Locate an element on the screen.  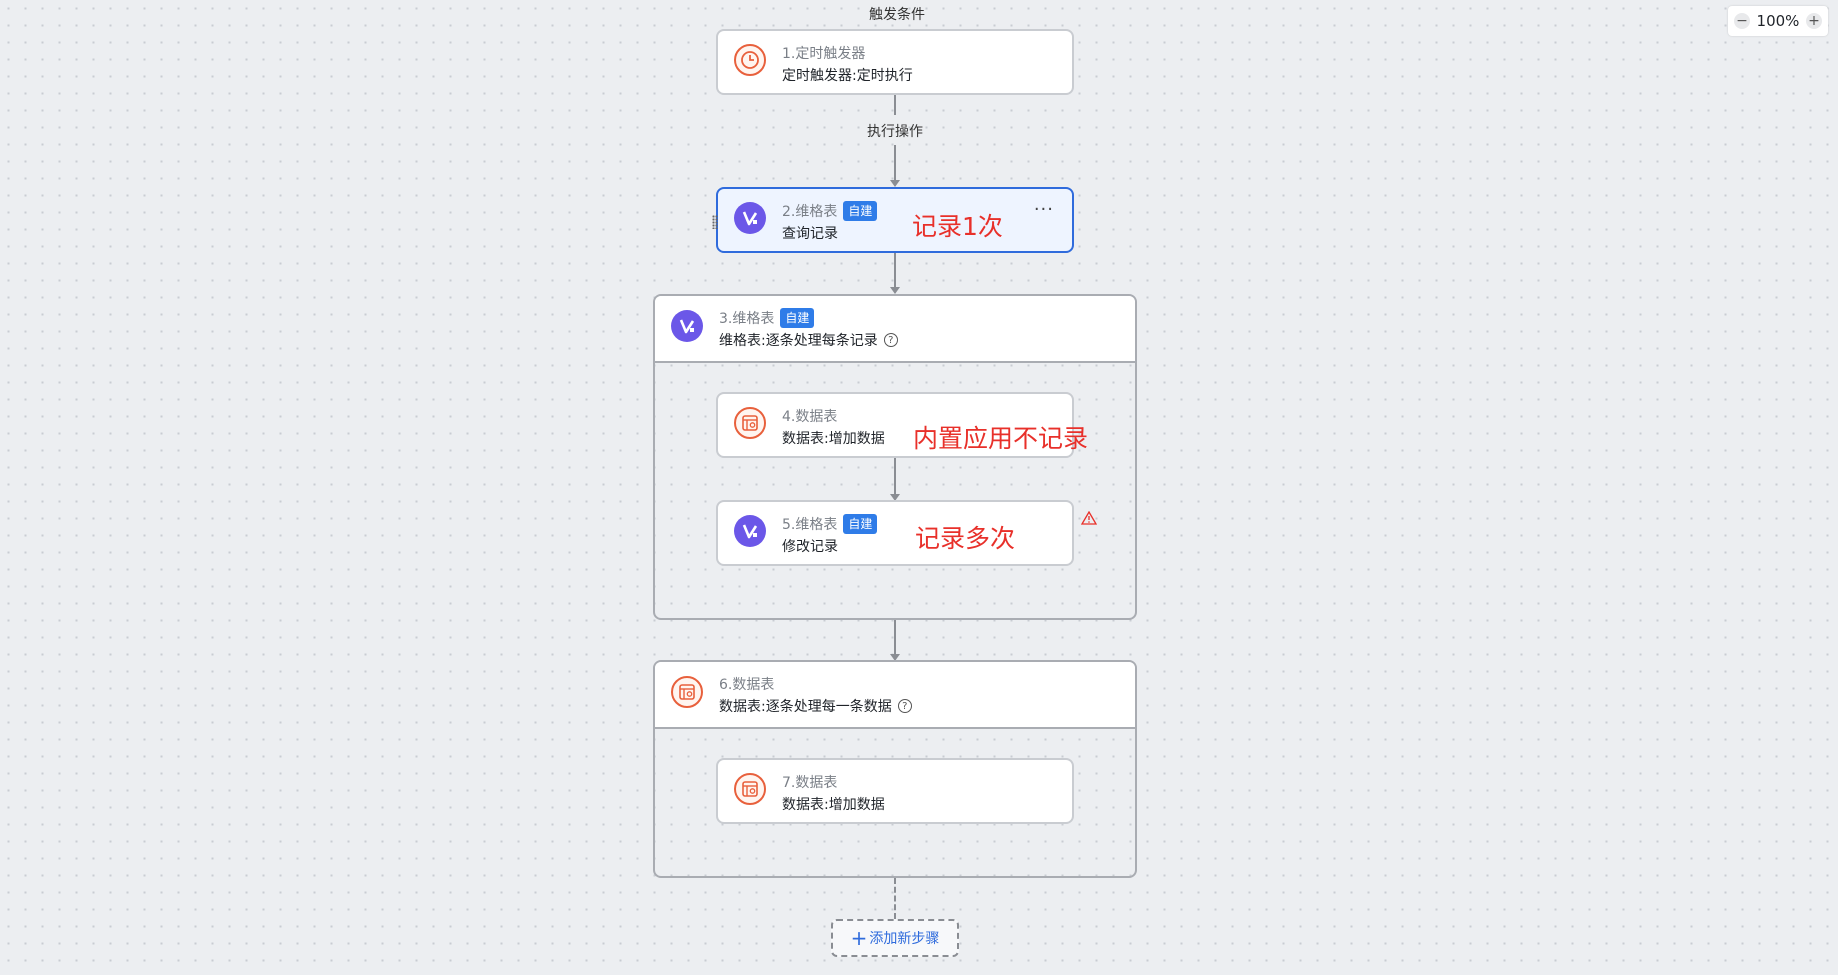
step-subtitle-text: 修改记录 is located at coordinates (810, 547).